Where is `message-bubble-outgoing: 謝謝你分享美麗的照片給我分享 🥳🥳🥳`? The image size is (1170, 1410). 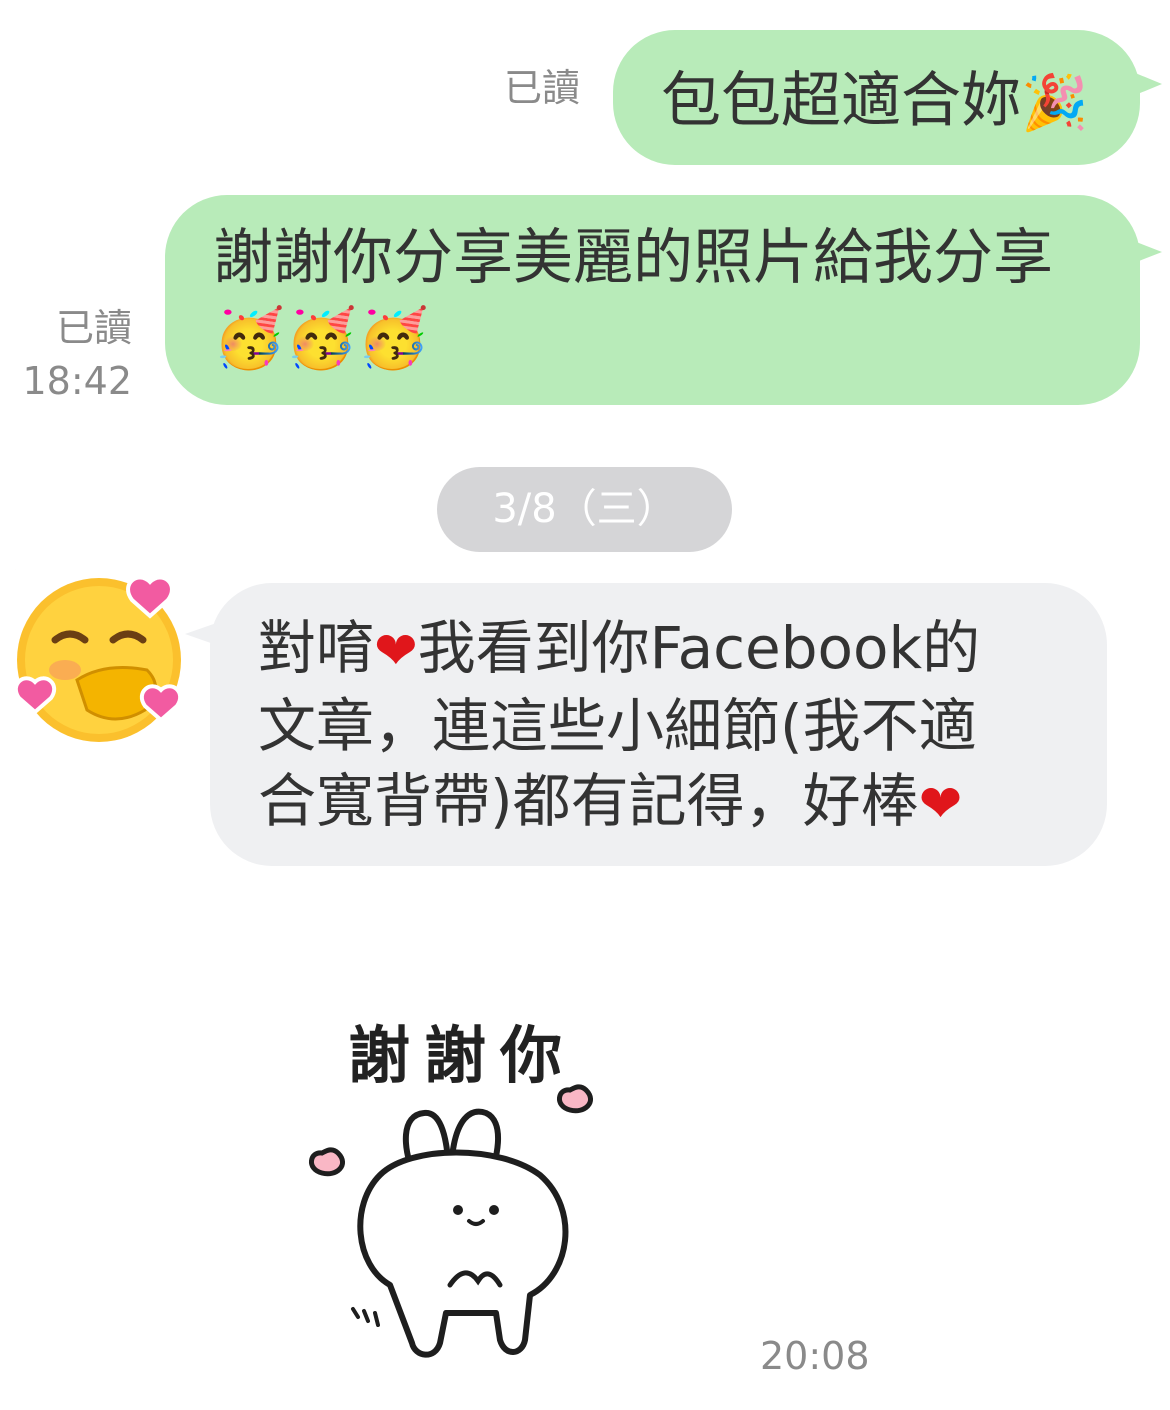
message-bubble-outgoing: 謝謝你分享美麗的照片給我分享 🥳🥳🥳 is located at coordinates (652, 300).